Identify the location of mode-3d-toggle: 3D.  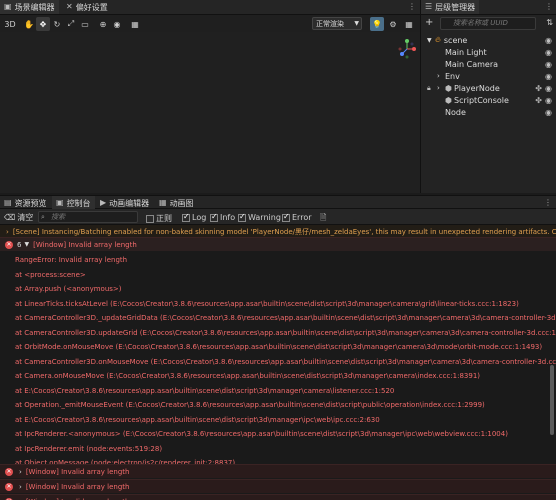
(10, 24).